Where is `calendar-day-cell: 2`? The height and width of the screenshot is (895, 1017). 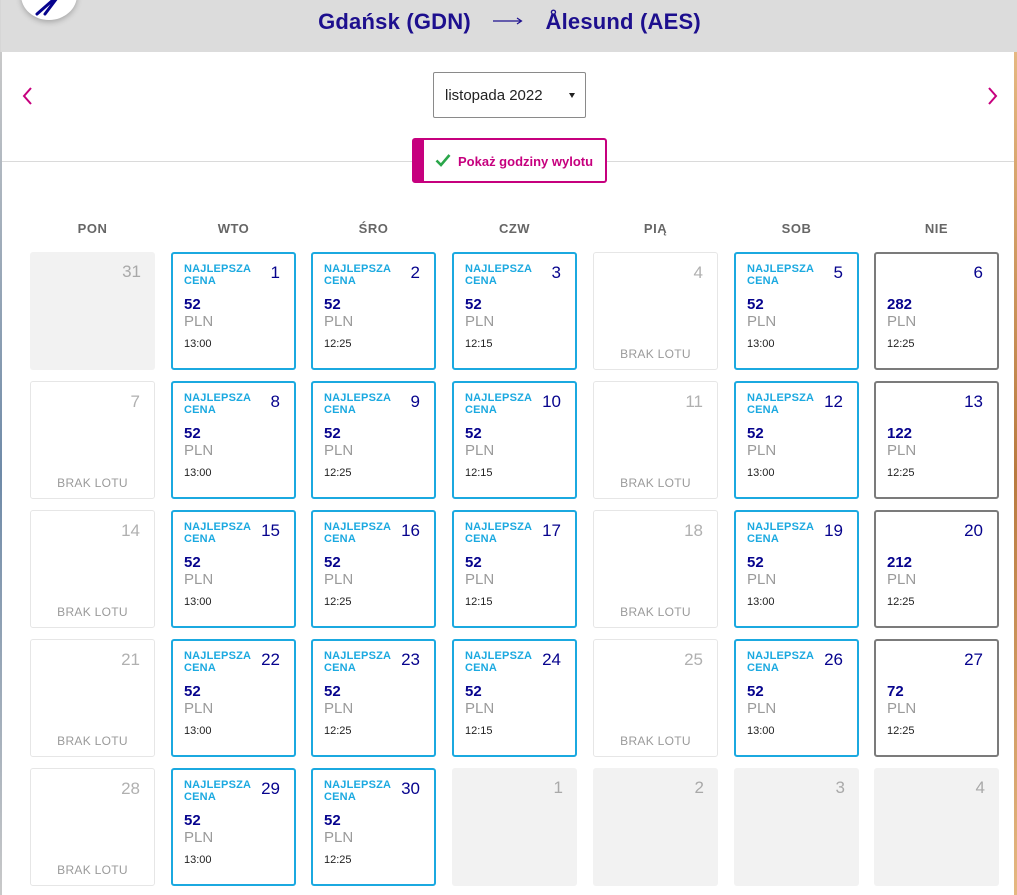
calendar-day-cell: 2 is located at coordinates (655, 827).